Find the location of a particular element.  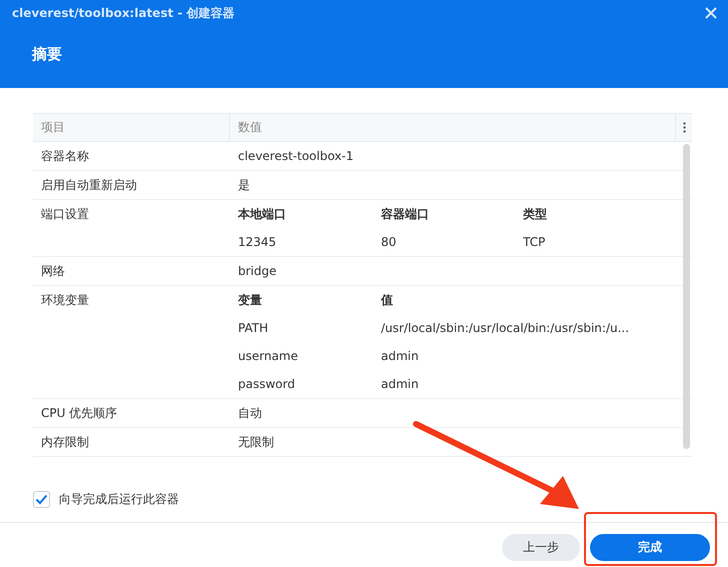

window-title: cleverest/toolbox:latest - 创建容器 is located at coordinates (123, 13).